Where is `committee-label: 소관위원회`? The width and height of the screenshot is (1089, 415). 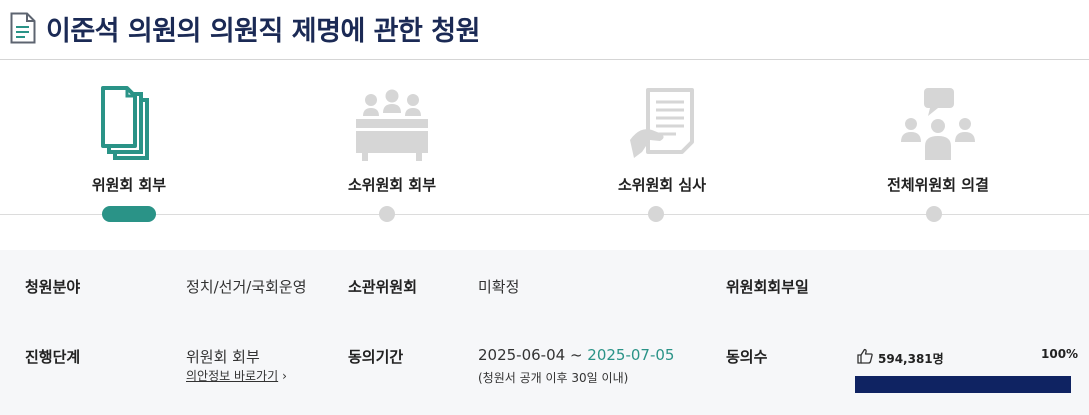
committee-label: 소관위원회 is located at coordinates (383, 287).